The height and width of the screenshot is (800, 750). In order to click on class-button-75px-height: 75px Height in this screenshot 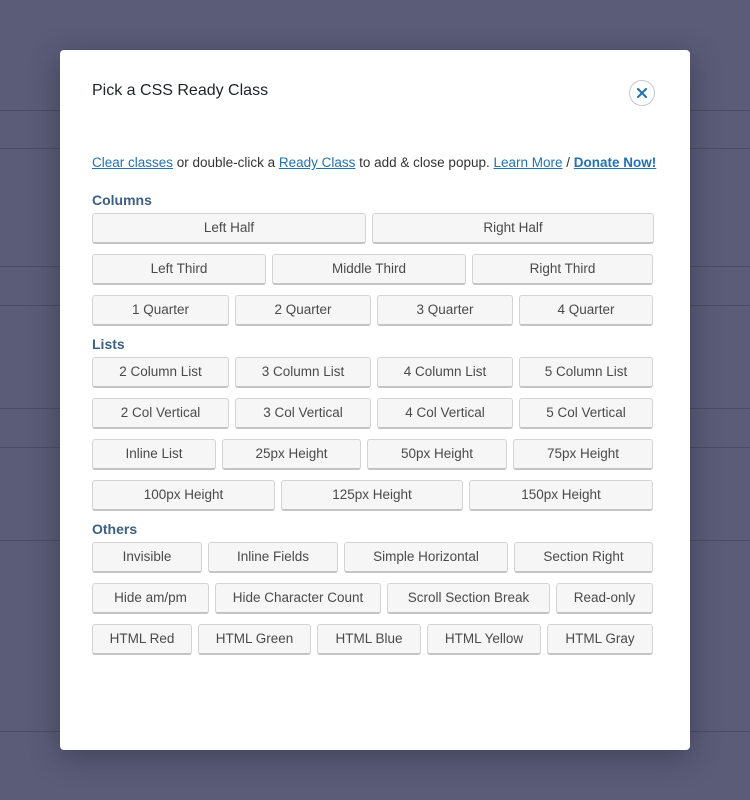, I will do `click(583, 454)`.